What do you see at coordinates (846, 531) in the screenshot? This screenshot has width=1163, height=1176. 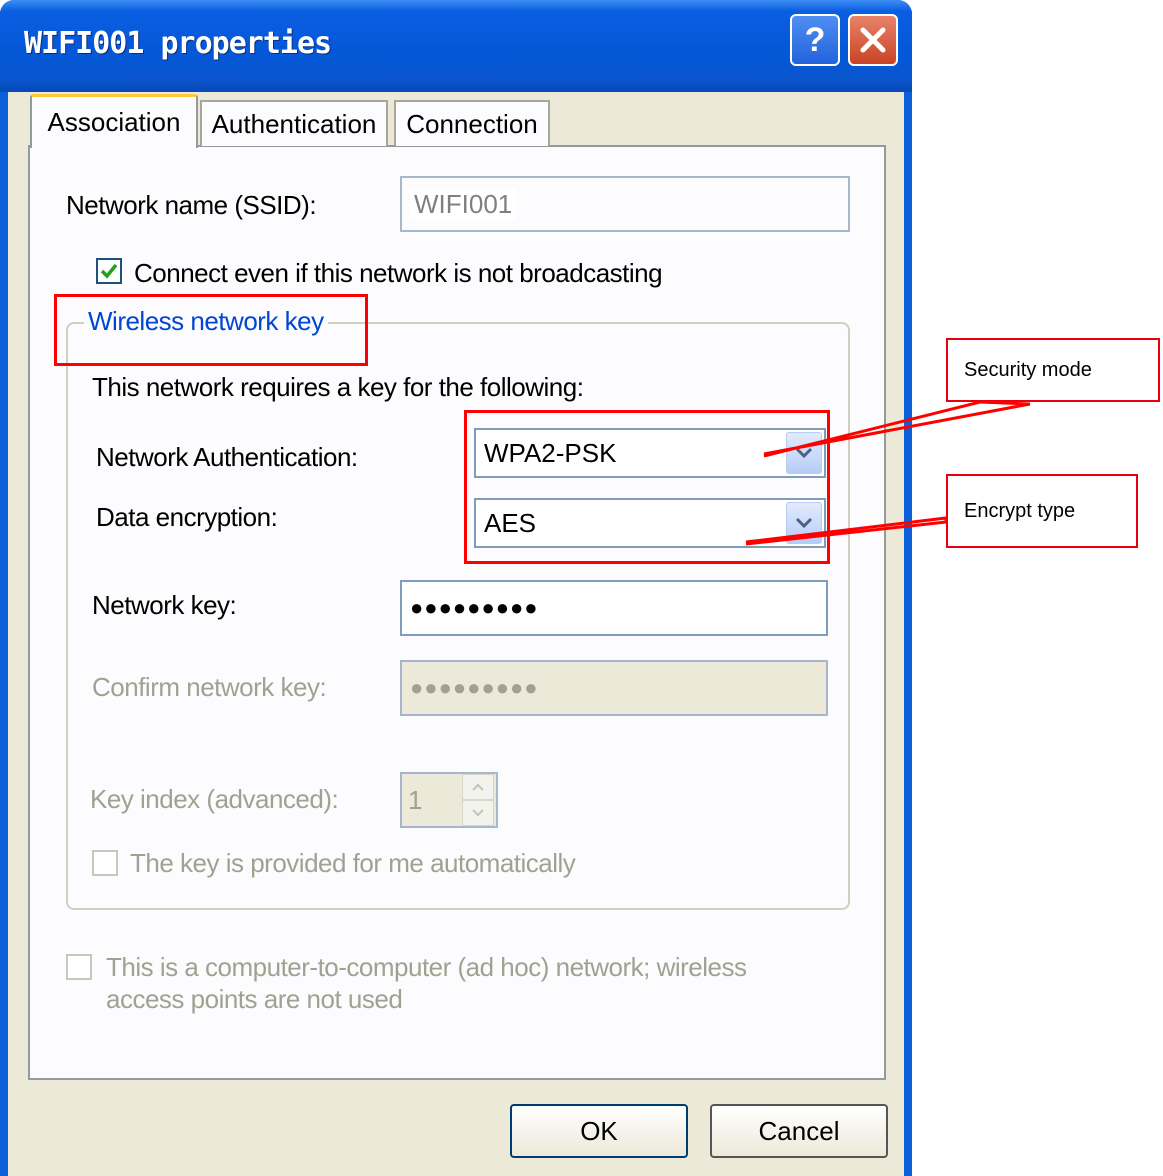 I see `encrypt-type-leader` at bounding box center [846, 531].